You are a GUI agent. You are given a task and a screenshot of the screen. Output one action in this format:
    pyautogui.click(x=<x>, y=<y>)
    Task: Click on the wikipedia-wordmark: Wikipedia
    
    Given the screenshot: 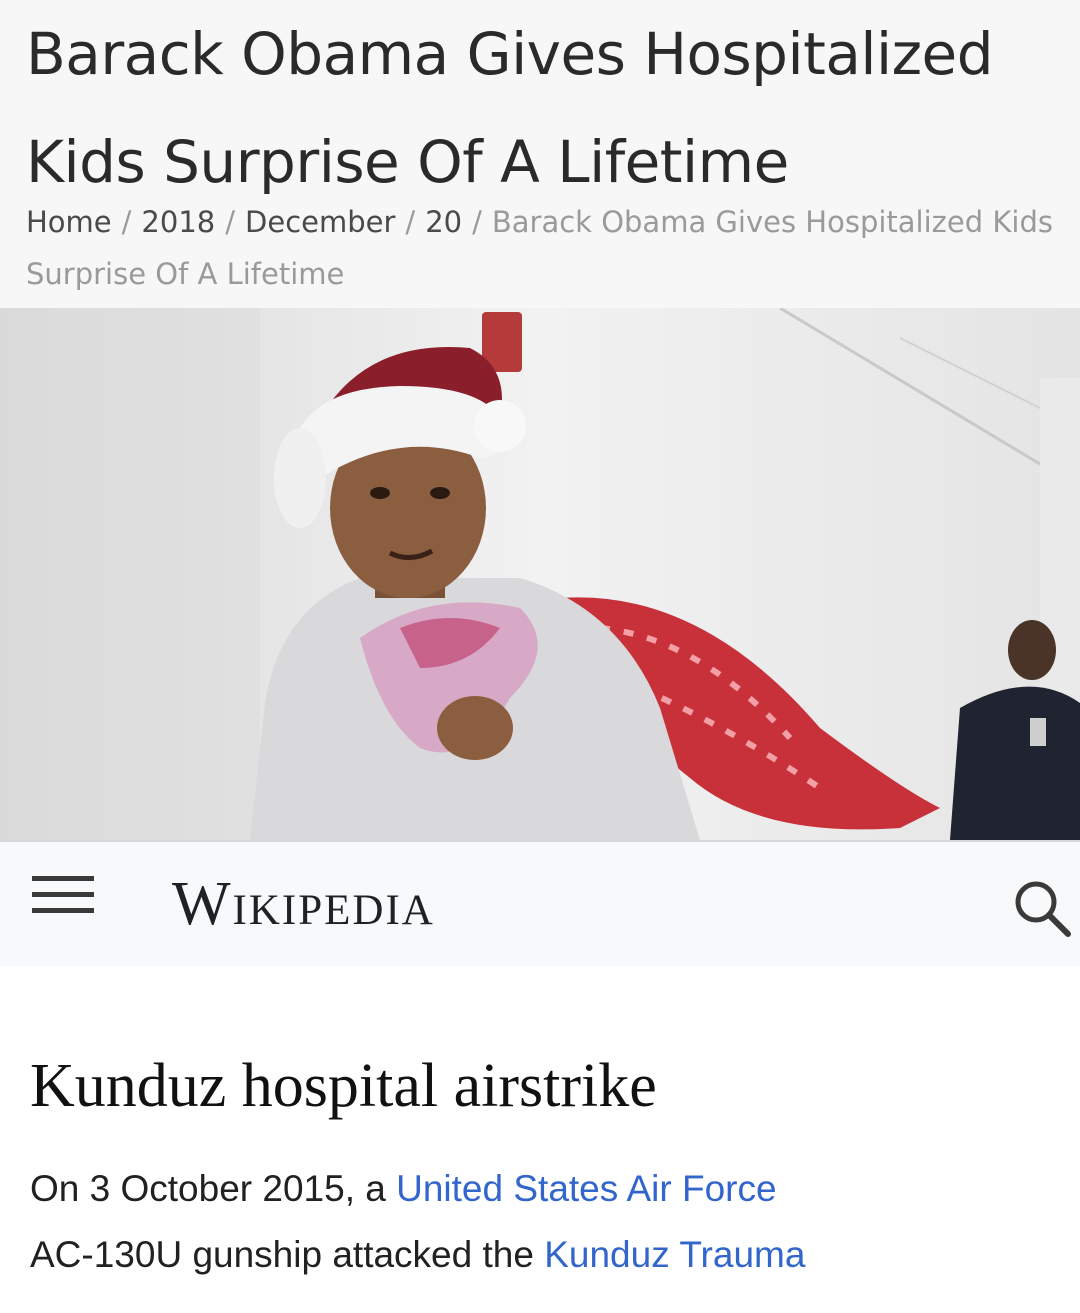 What is the action you would take?
    pyautogui.click(x=303, y=904)
    